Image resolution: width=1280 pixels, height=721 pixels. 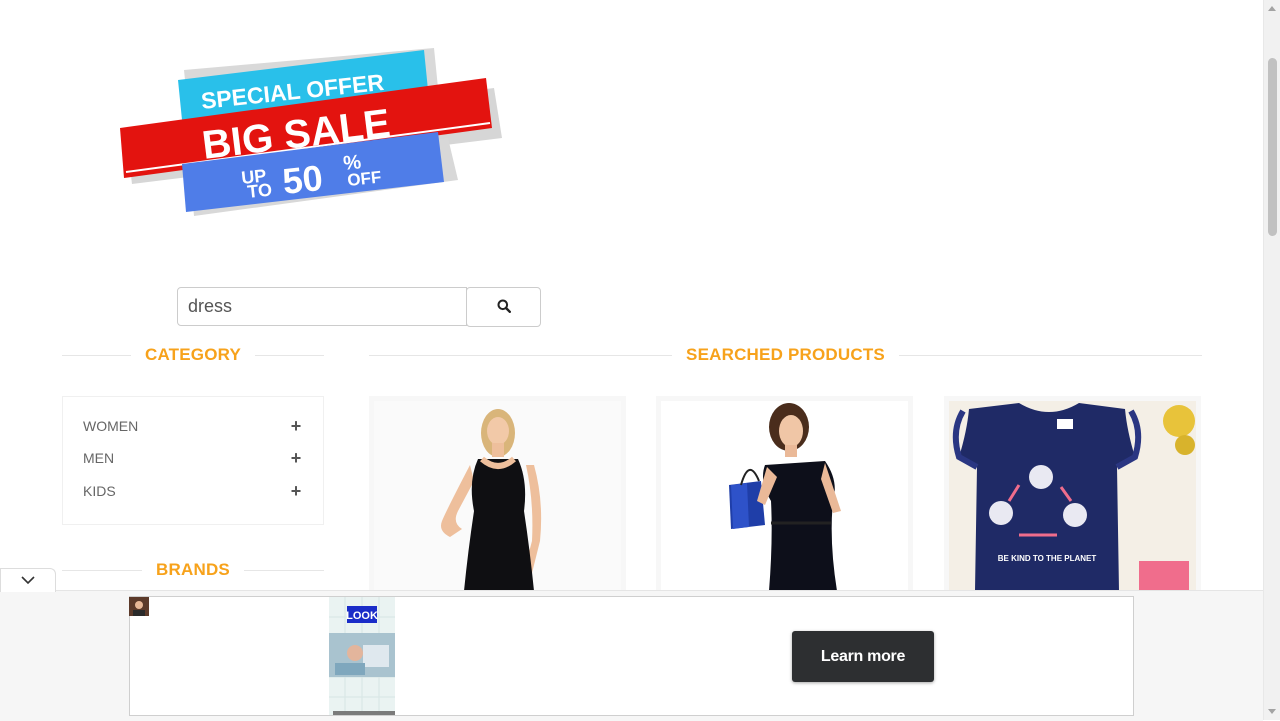 I want to click on searched-products-title: SEARCHED PRODUCTS, so click(x=785, y=354).